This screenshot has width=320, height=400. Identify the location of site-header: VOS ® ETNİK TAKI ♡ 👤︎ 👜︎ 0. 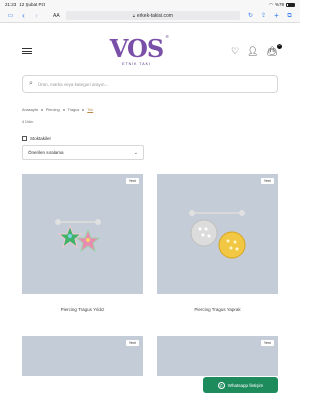
(150, 51).